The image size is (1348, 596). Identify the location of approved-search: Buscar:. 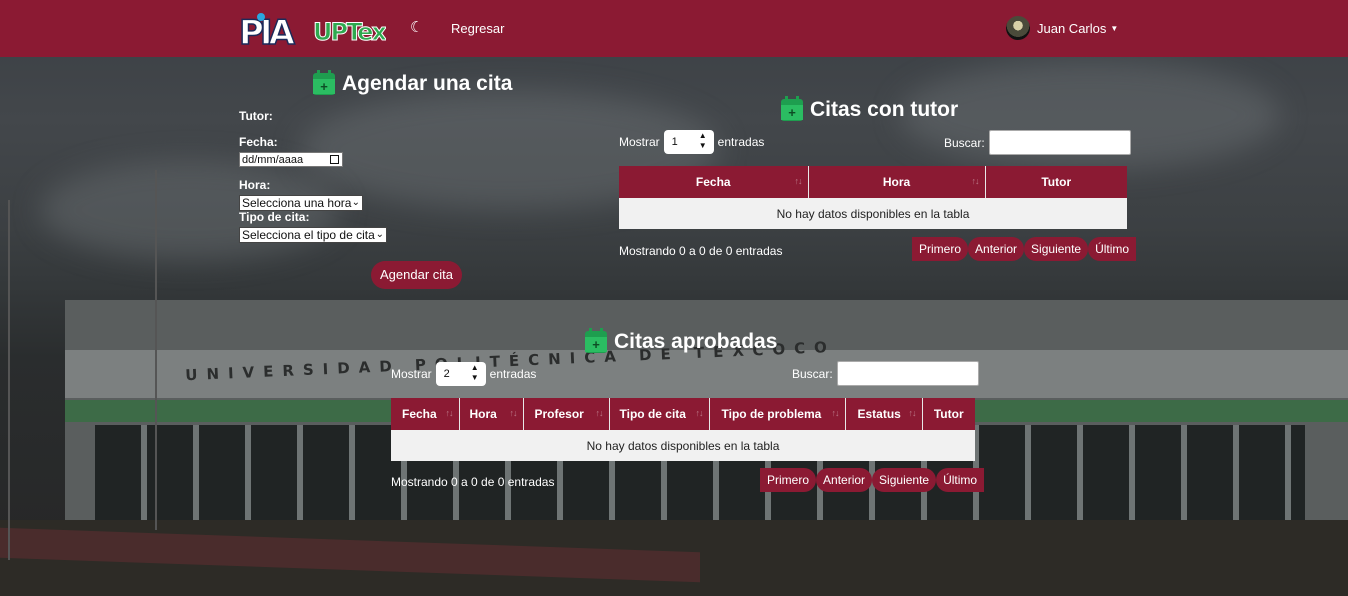
(885, 373).